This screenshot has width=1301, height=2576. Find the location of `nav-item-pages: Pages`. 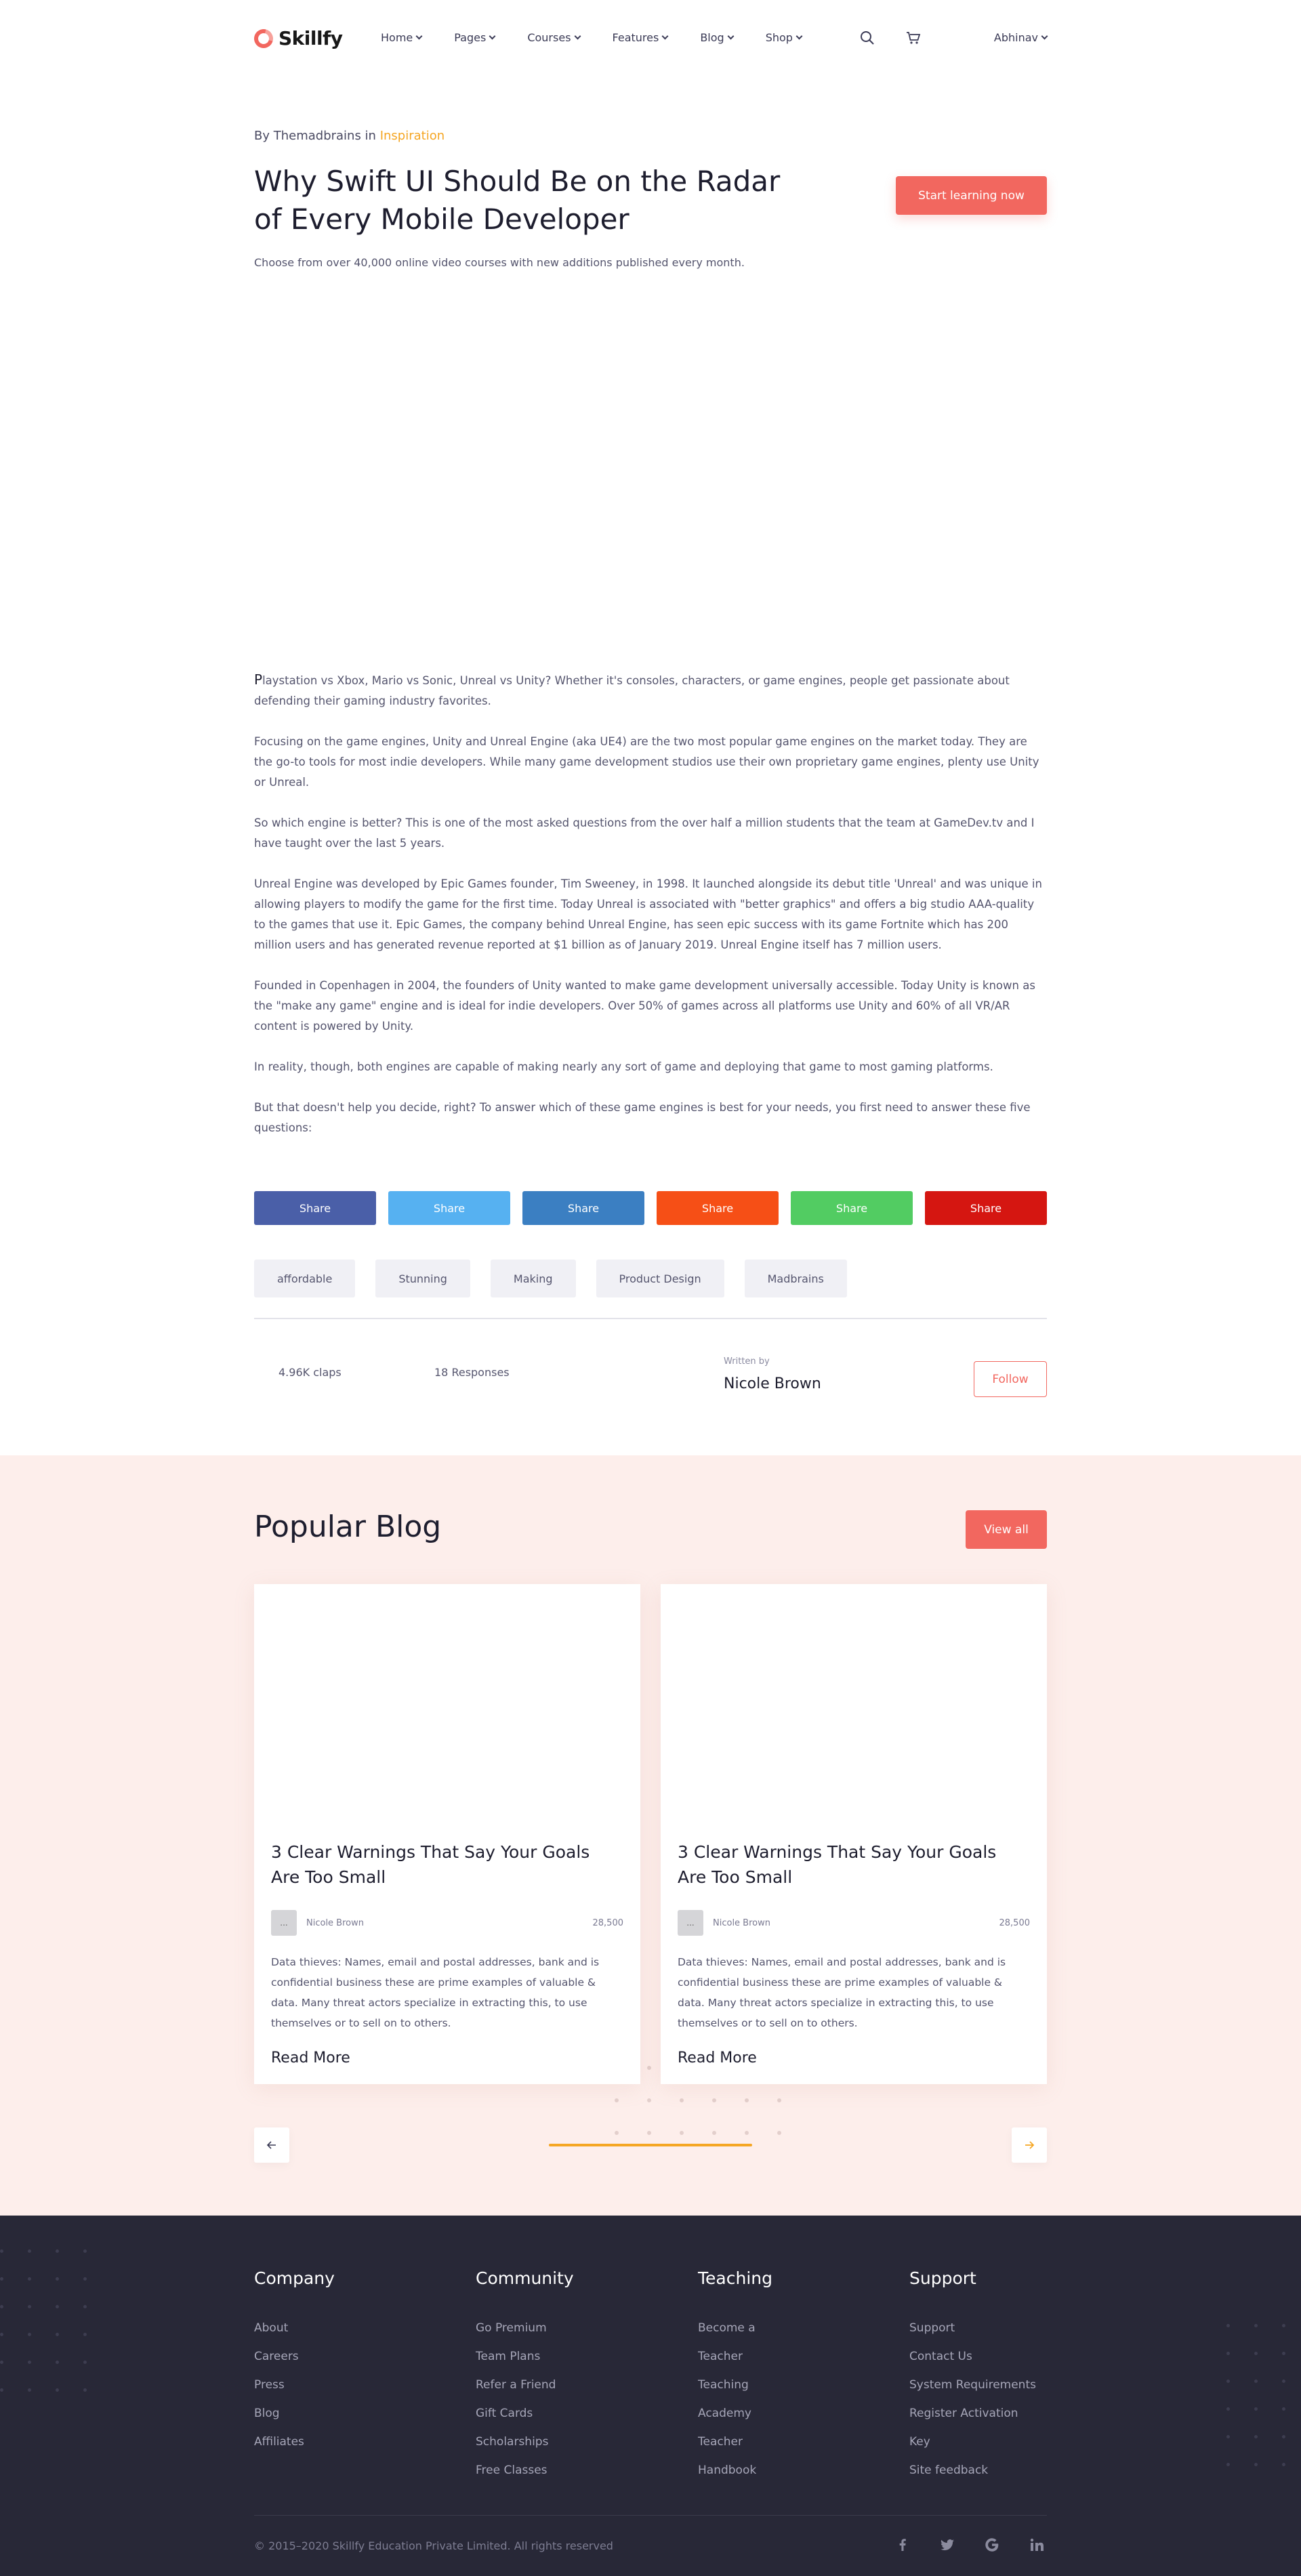

nav-item-pages: Pages is located at coordinates (475, 37).